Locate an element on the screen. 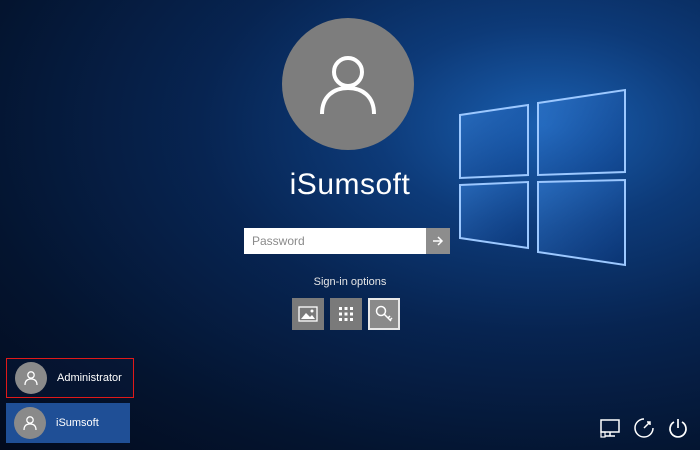 The width and height of the screenshot is (700, 450). submit-button is located at coordinates (438, 241).